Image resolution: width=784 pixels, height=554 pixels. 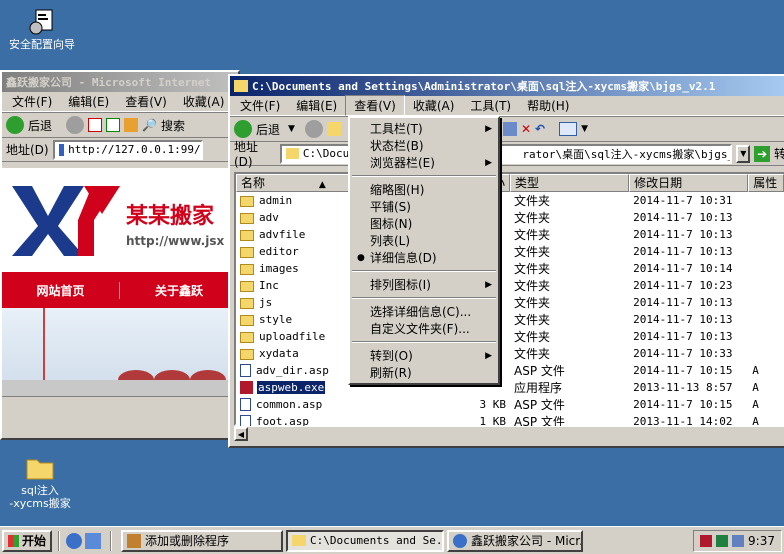 I want to click on file-name: Inc, so click(x=269, y=285).